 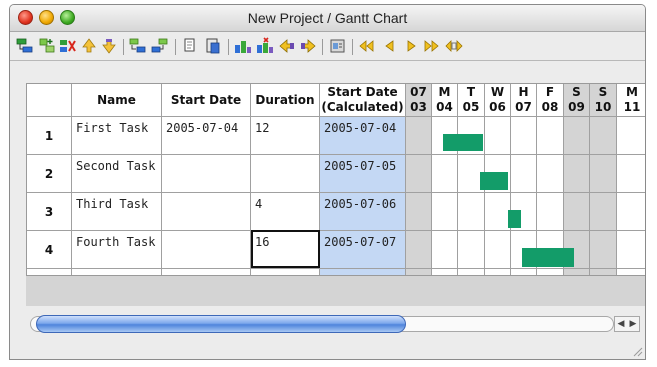 What do you see at coordinates (285, 100) in the screenshot?
I see `column-header-duration: Duration` at bounding box center [285, 100].